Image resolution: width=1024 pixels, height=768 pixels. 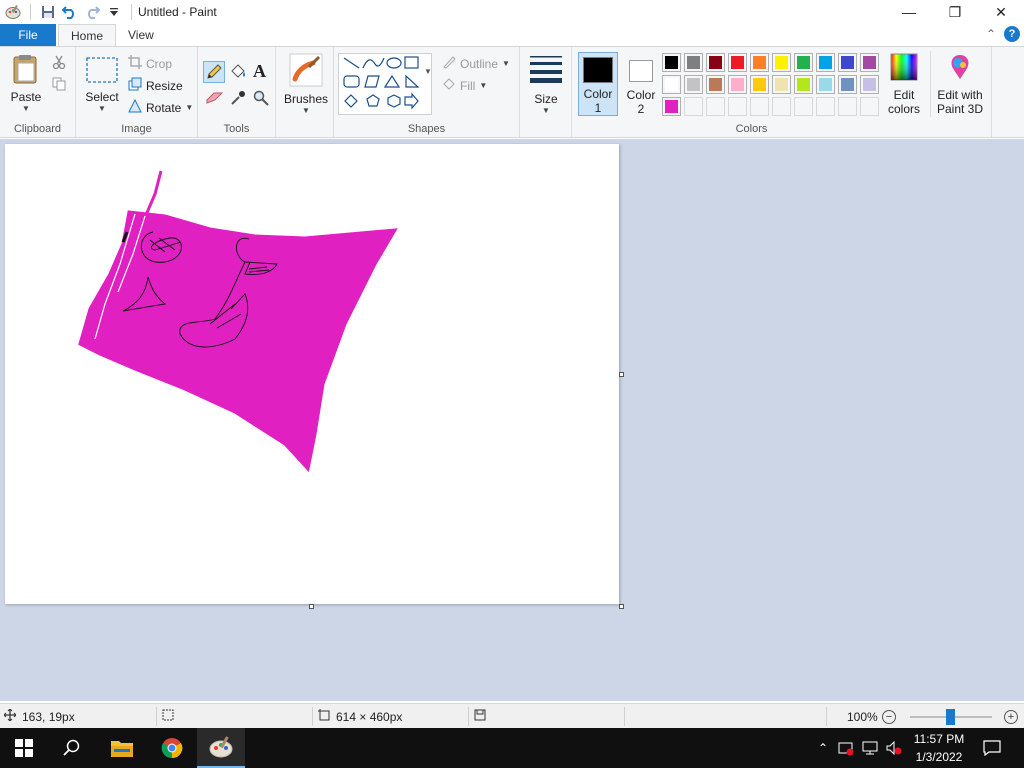 I want to click on system-clock: 11:57 PM 1/3/2022, so click(x=939, y=748).